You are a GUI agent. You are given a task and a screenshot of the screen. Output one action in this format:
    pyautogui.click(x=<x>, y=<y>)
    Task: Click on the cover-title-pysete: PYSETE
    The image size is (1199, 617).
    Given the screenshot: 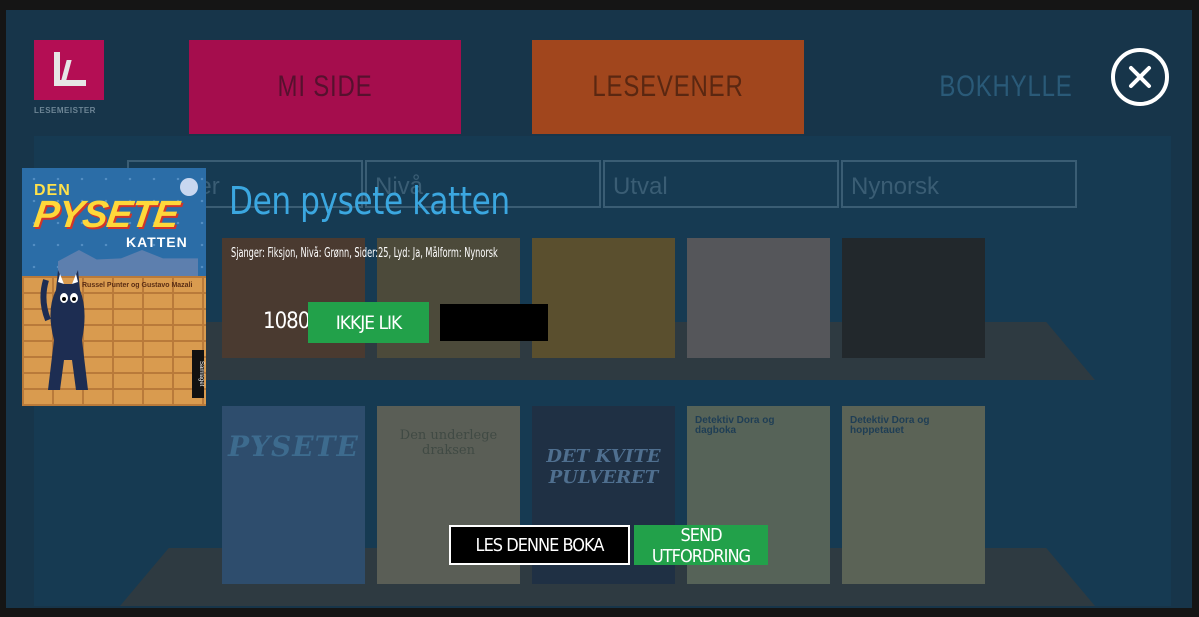 What is the action you would take?
    pyautogui.click(x=106, y=215)
    